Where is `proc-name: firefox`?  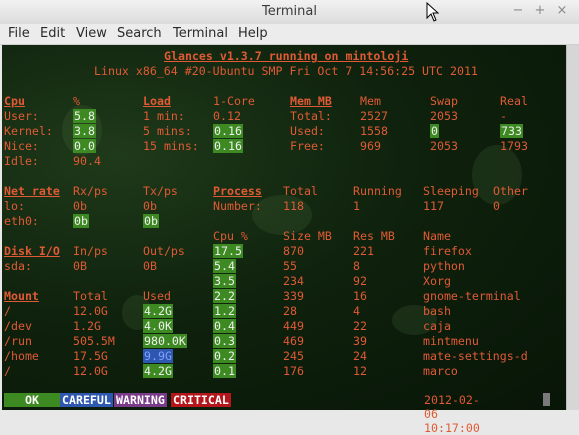
proc-name: firefox is located at coordinates (447, 251).